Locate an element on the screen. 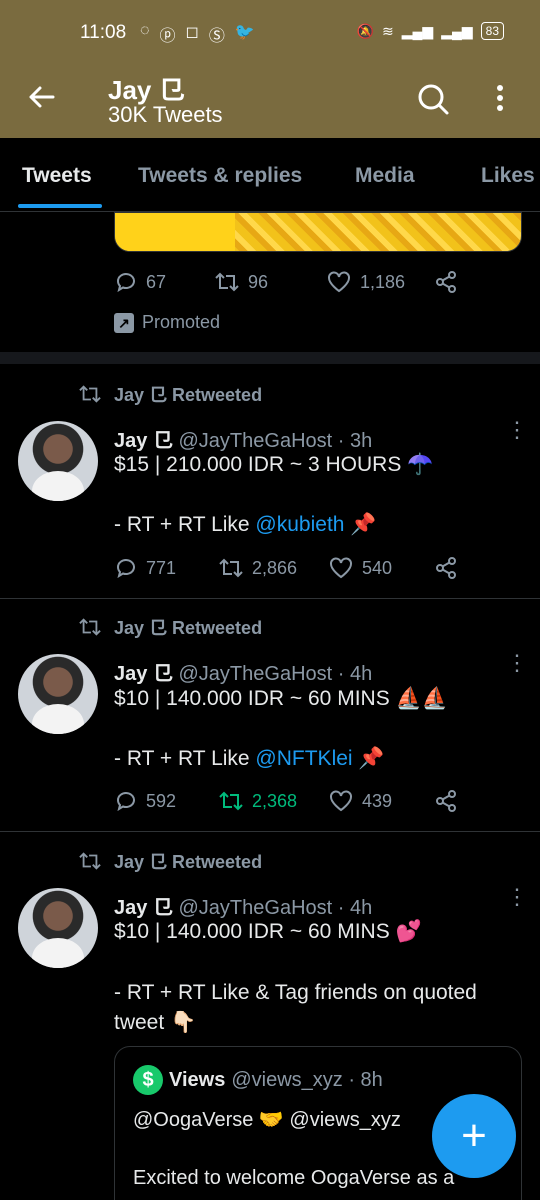 This screenshot has width=540, height=1200. notification-icons: ◌ ⓟ ◻ Ⓢ 🐦 is located at coordinates (197, 34).